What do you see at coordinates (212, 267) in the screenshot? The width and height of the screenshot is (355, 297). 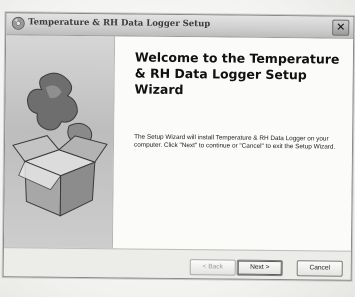 I see `back-button: < Back` at bounding box center [212, 267].